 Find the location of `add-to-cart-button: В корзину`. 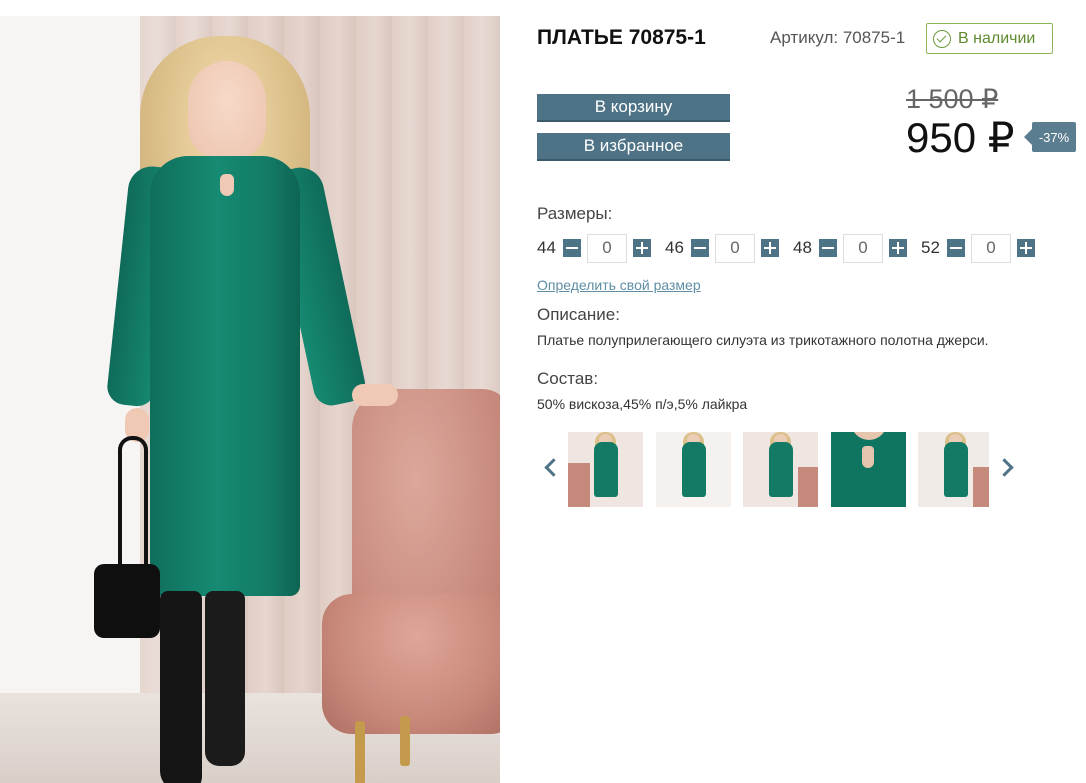

add-to-cart-button: В корзину is located at coordinates (633, 108).